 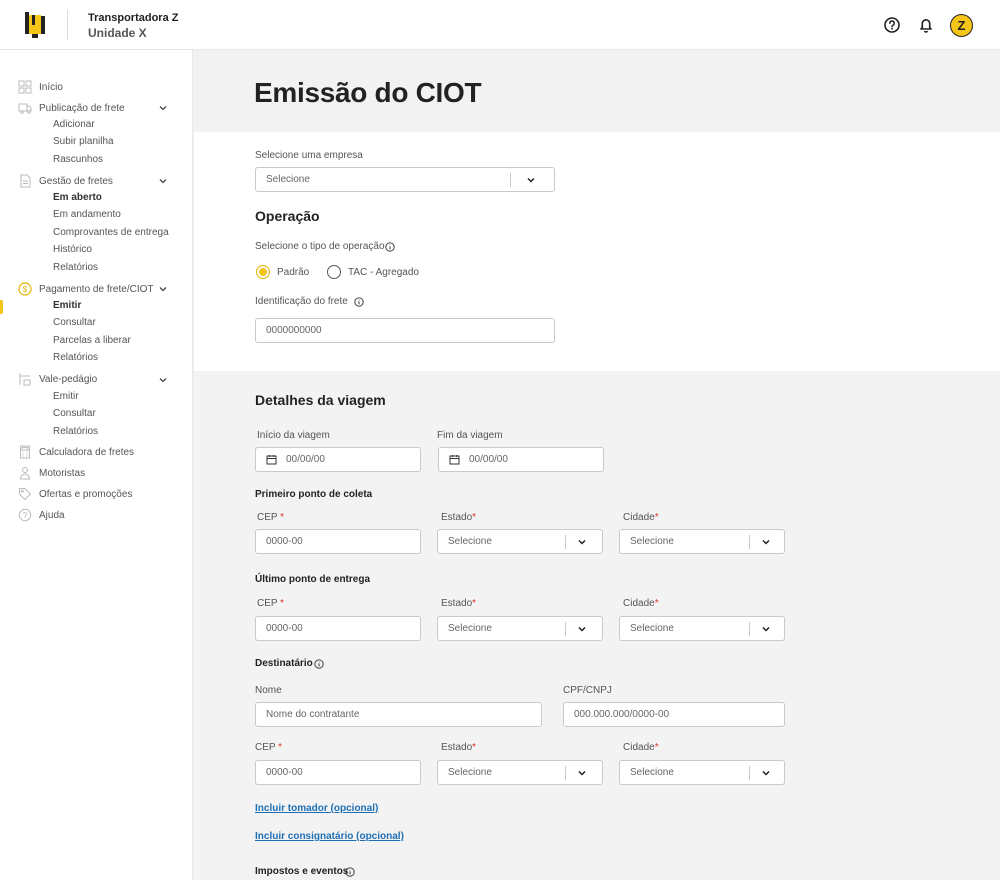 What do you see at coordinates (338, 541) in the screenshot?
I see `coleta-cep-input: 0000-00` at bounding box center [338, 541].